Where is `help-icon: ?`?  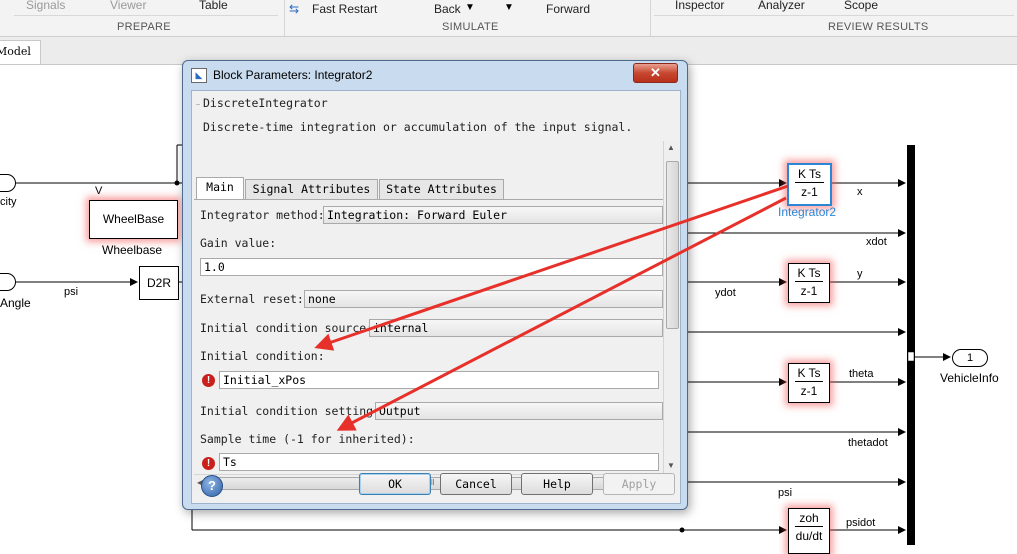
help-icon: ? is located at coordinates (212, 486).